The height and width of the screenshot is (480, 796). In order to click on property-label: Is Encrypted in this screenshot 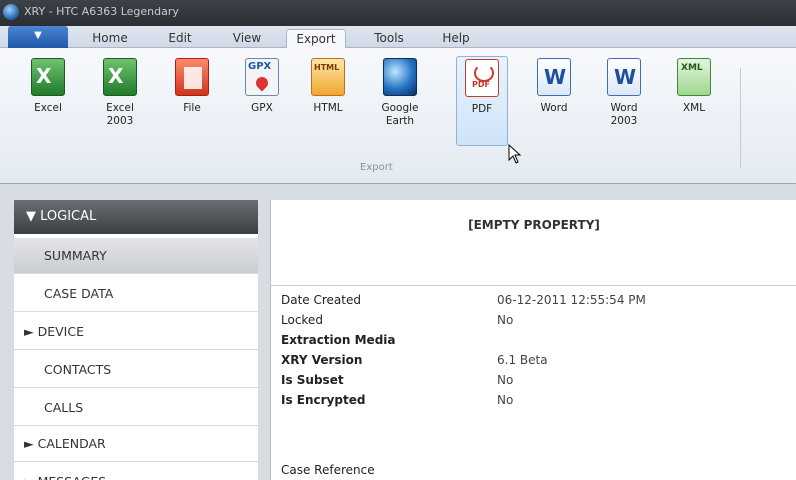, I will do `click(323, 400)`.